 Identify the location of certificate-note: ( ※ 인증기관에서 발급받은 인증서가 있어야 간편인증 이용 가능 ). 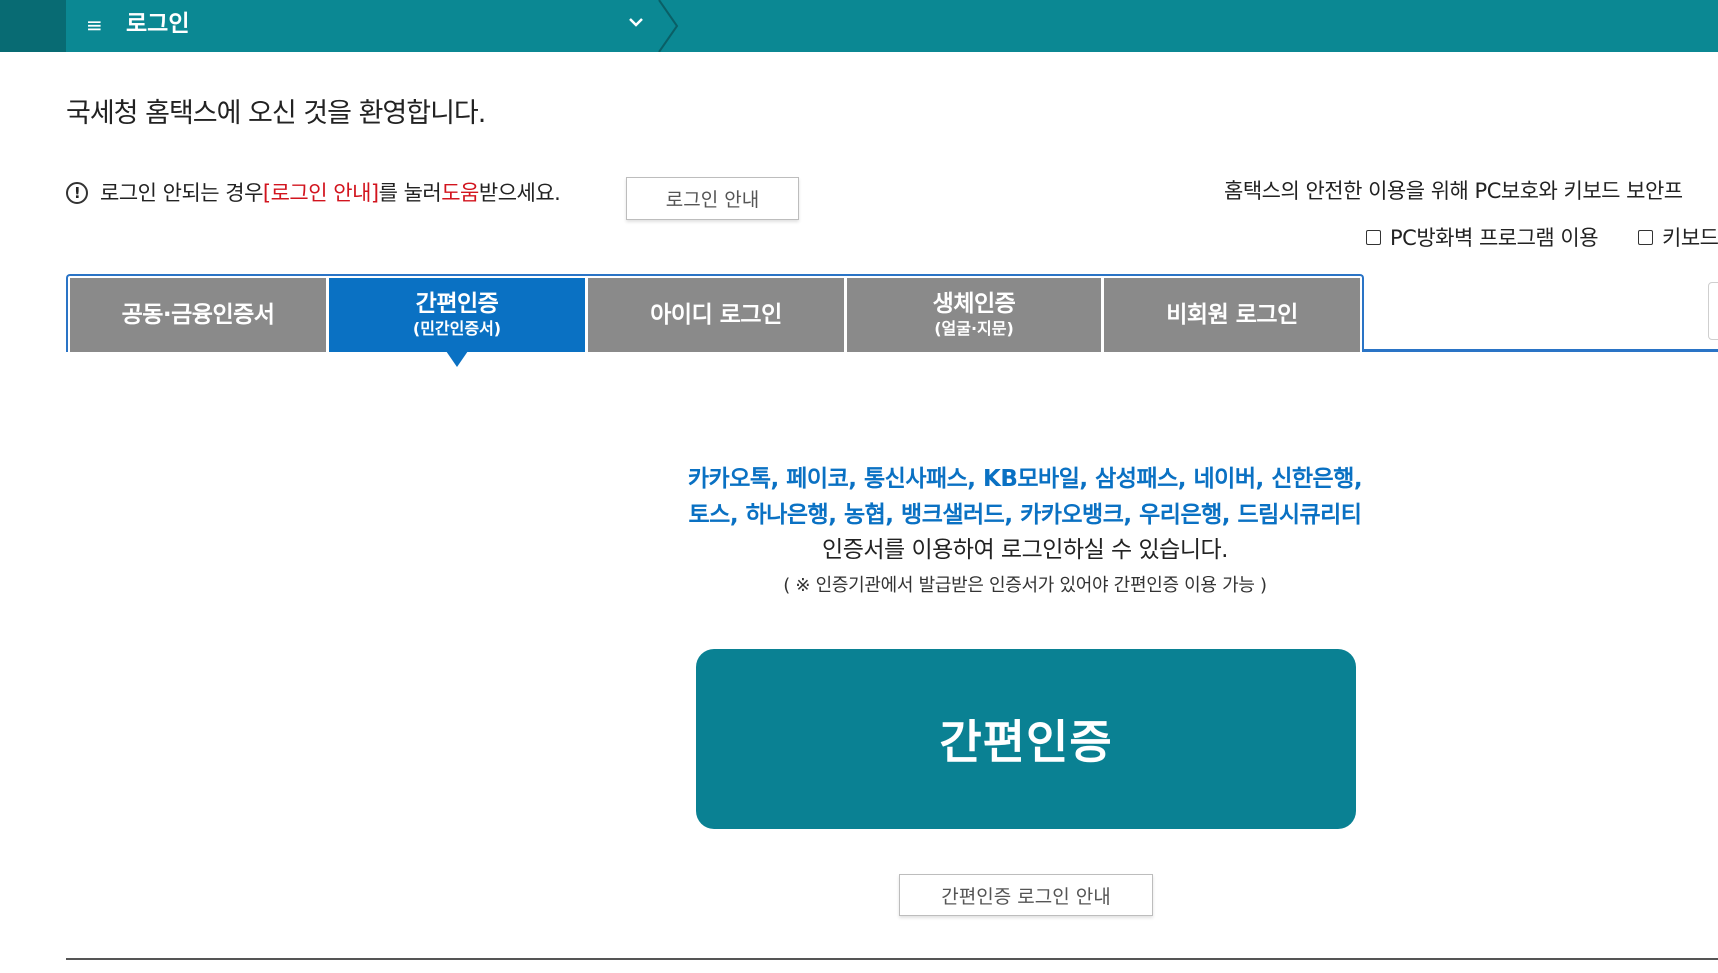
(1025, 585).